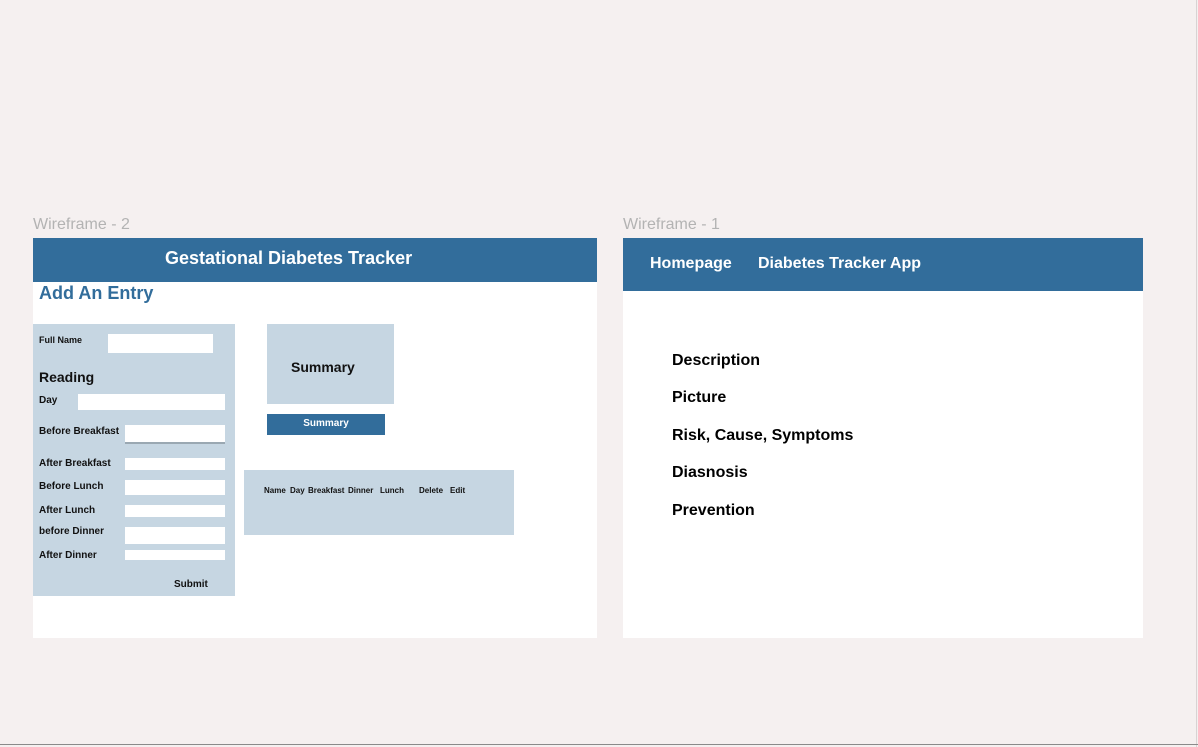 The width and height of the screenshot is (1198, 747). What do you see at coordinates (713, 511) in the screenshot?
I see `menu-item-prevention: Prevention` at bounding box center [713, 511].